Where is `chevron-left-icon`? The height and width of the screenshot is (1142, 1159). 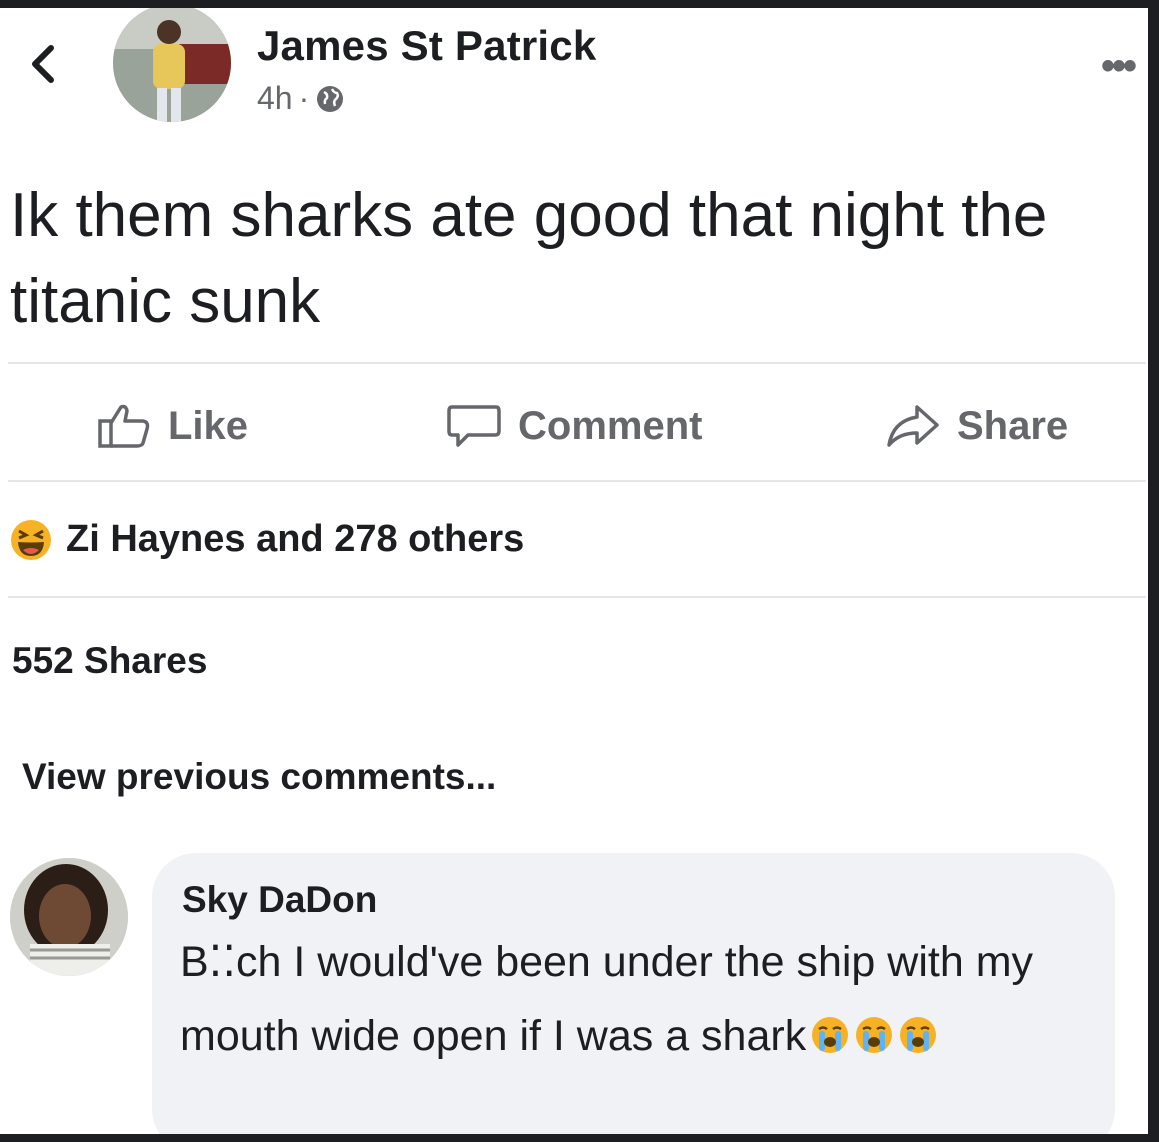 chevron-left-icon is located at coordinates (43, 64).